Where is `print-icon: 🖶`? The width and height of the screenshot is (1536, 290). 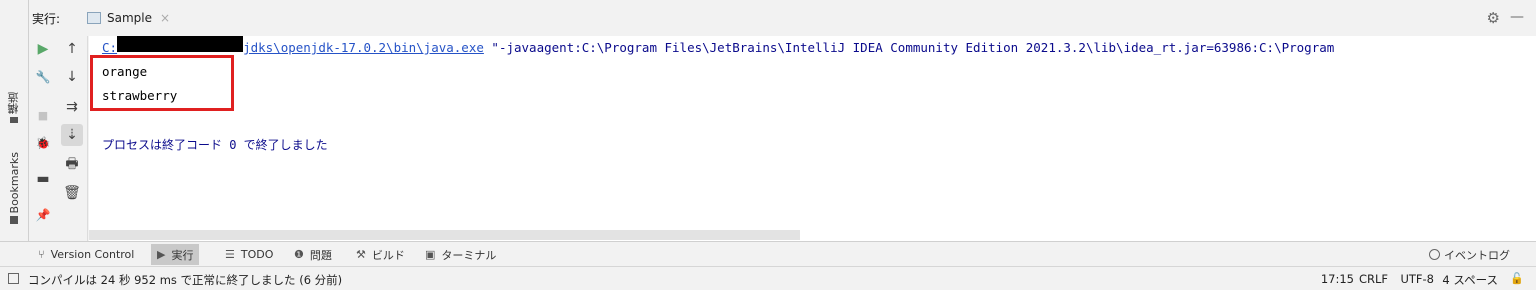 print-icon: 🖶 is located at coordinates (72, 164).